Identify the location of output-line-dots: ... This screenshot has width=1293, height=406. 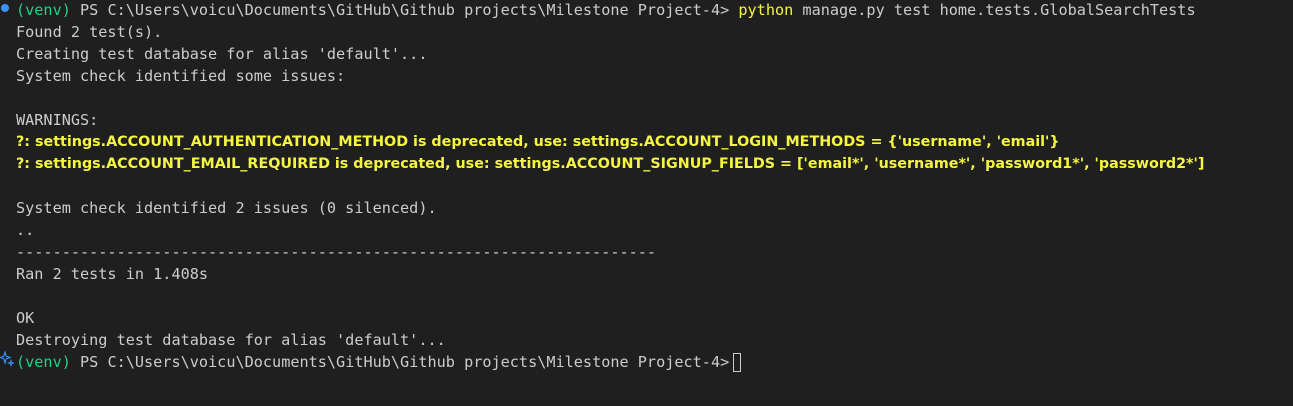
(25, 230).